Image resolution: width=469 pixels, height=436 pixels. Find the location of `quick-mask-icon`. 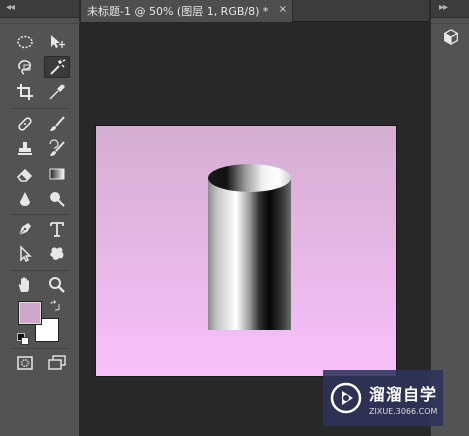

quick-mask-icon is located at coordinates (25, 363).